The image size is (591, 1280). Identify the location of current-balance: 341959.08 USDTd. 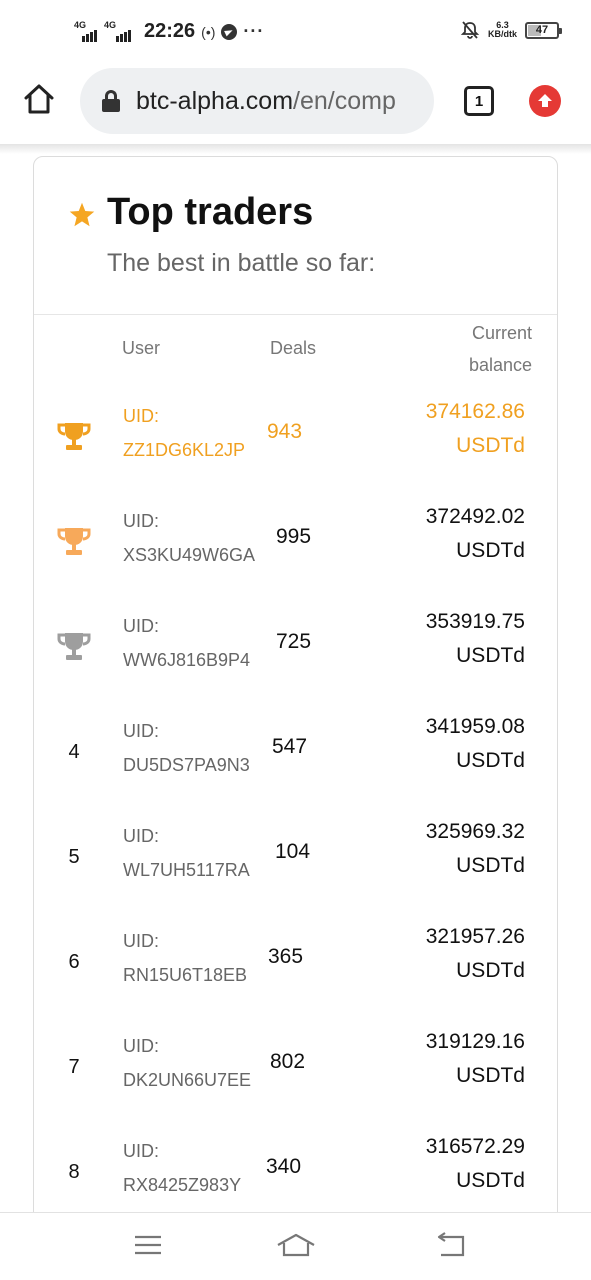
(475, 744).